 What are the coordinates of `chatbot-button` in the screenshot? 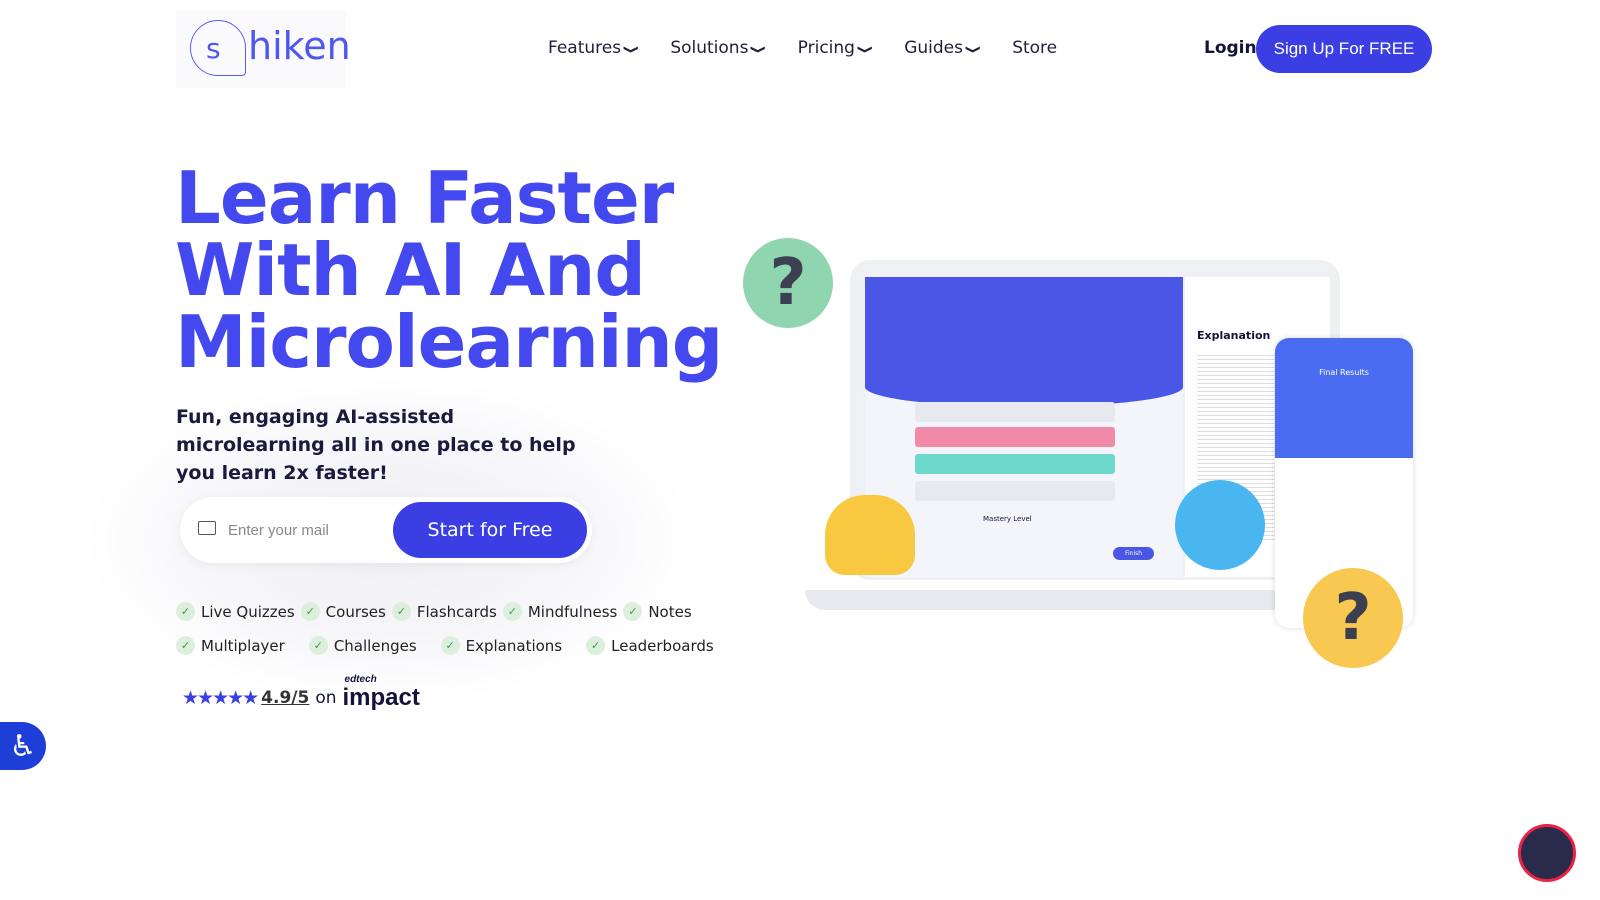 It's located at (1547, 853).